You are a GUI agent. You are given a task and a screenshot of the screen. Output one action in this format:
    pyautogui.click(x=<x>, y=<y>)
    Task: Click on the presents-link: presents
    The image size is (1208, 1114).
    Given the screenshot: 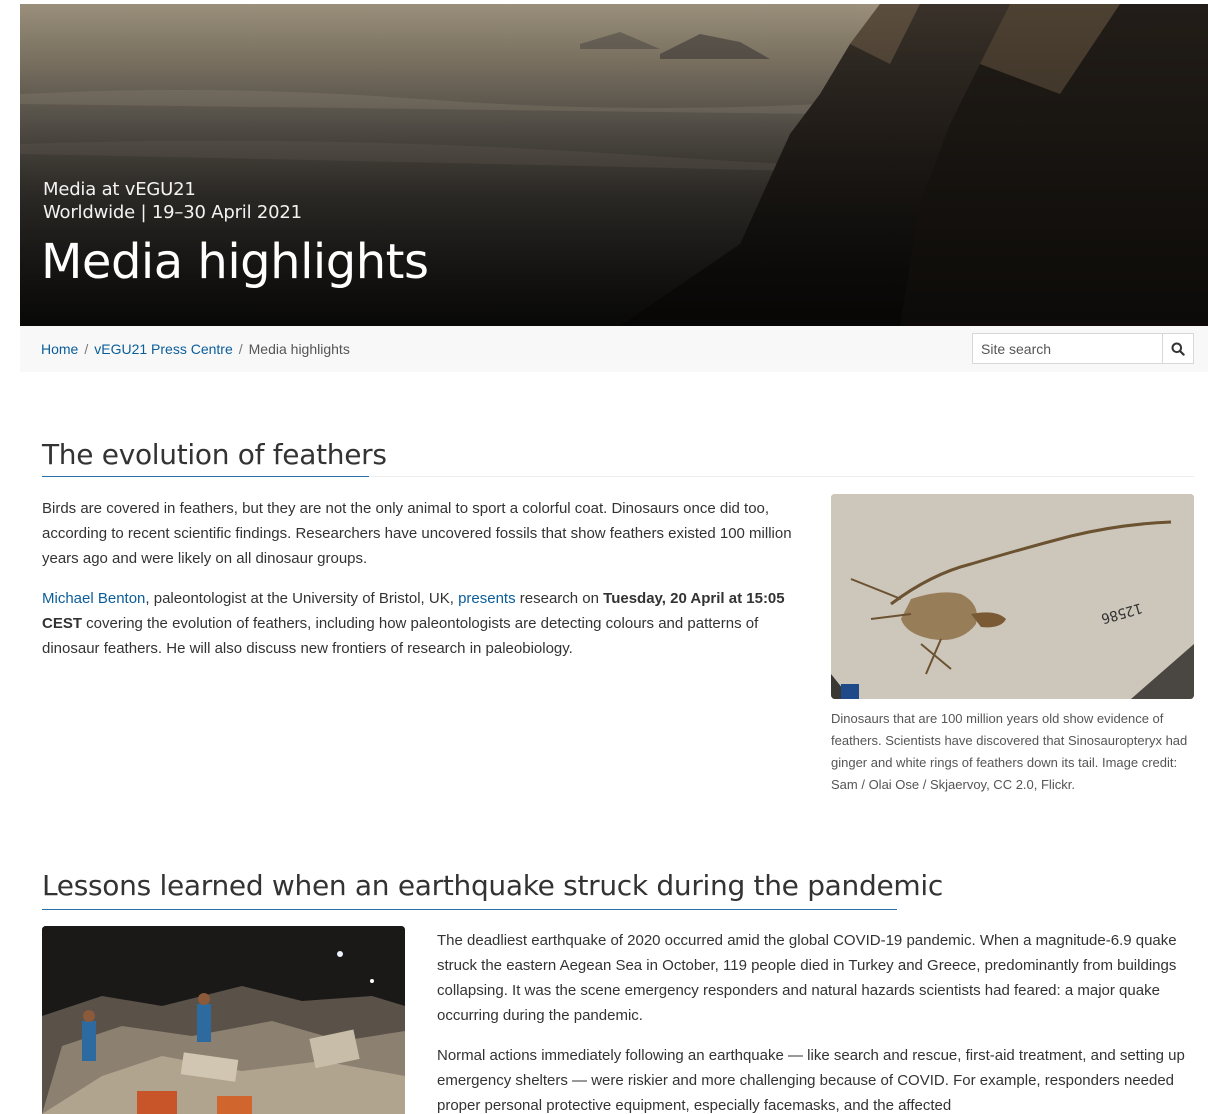 What is the action you would take?
    pyautogui.click(x=487, y=598)
    